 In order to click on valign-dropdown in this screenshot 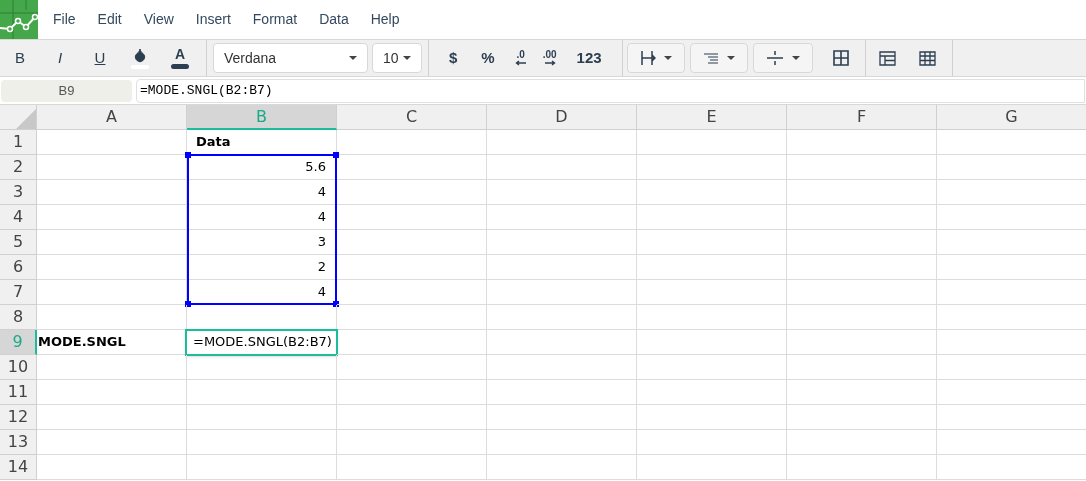, I will do `click(782, 58)`.